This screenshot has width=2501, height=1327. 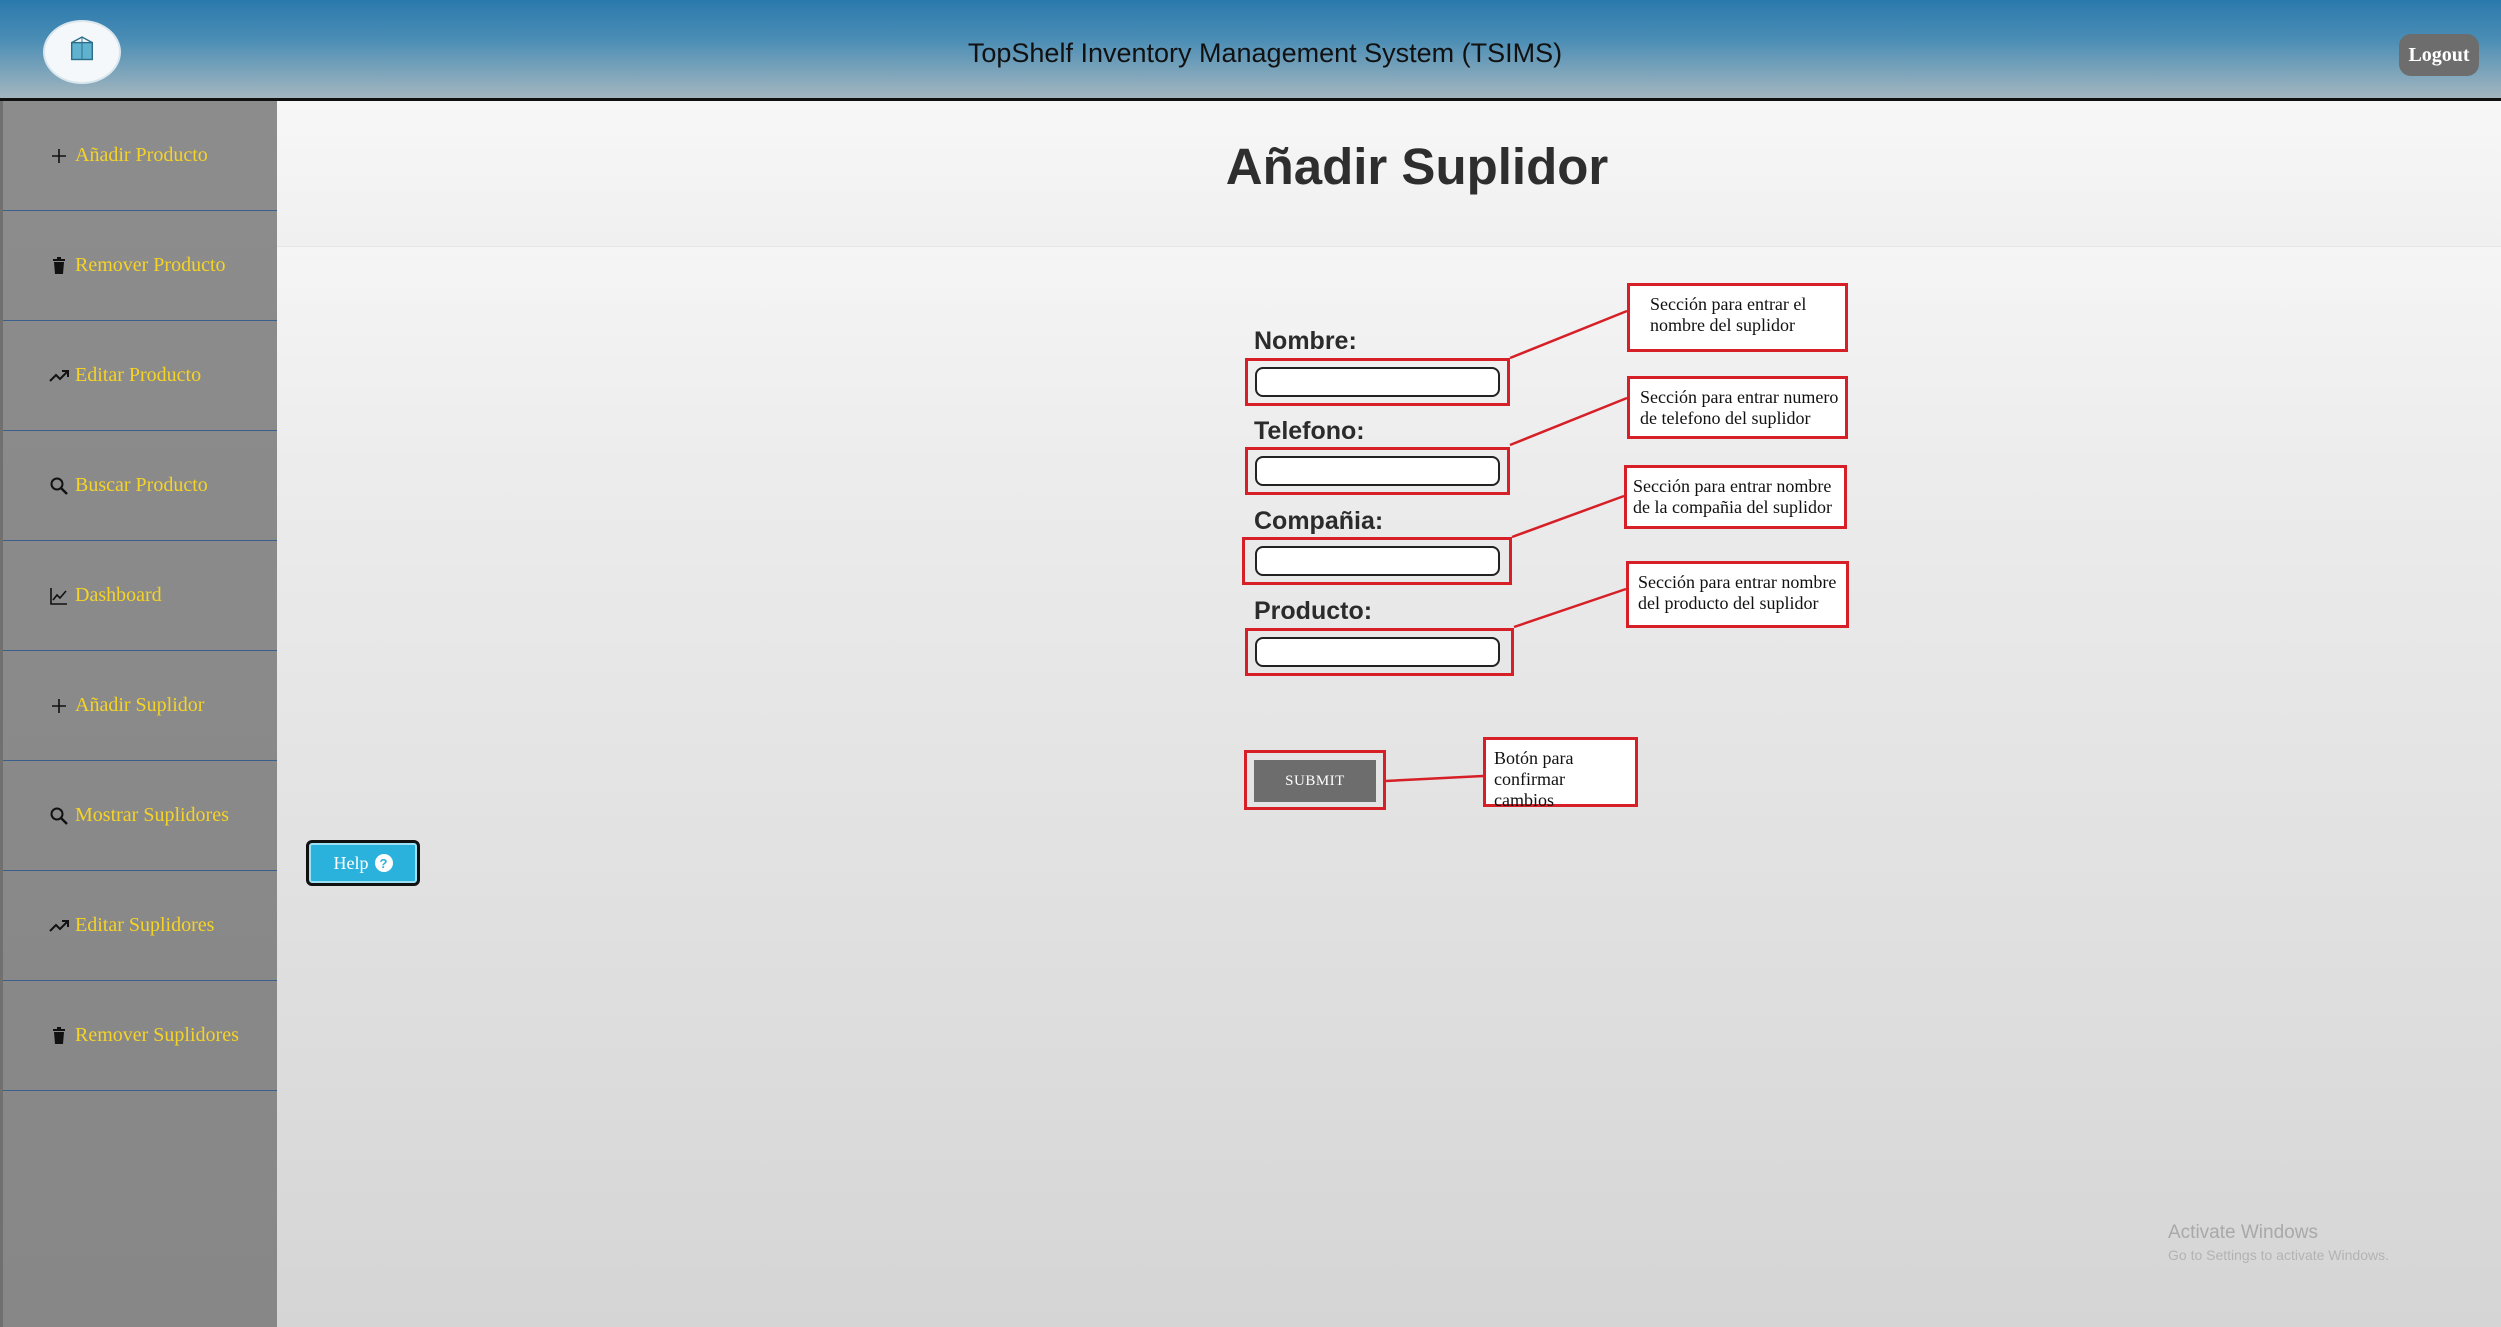 I want to click on sidebar-item-dashboard: Dashboard, so click(x=141, y=596).